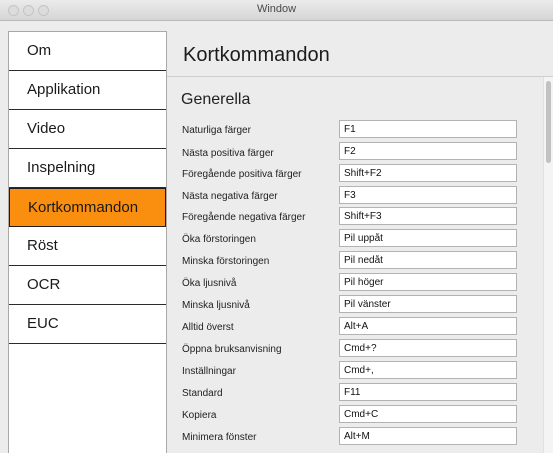 This screenshot has height=453, width=553. I want to click on main-header: Kortkommandon, so click(360, 54).